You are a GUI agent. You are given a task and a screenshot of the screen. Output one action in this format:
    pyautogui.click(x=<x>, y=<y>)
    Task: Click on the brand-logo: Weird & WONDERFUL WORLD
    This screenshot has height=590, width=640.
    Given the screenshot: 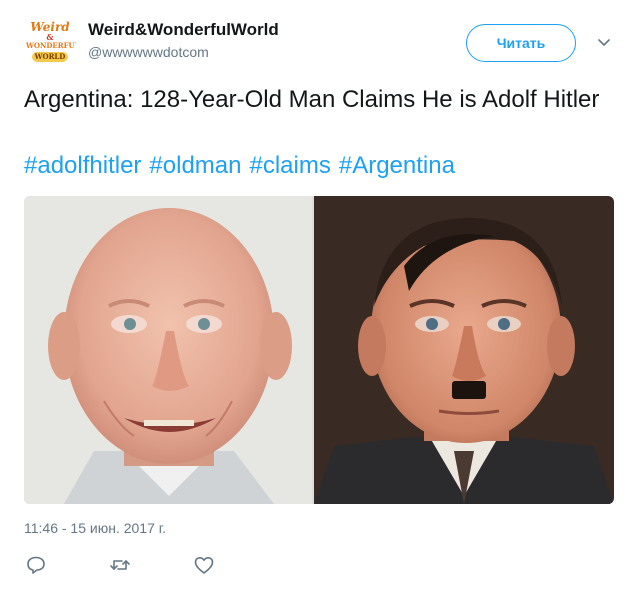 What is the action you would take?
    pyautogui.click(x=51, y=41)
    